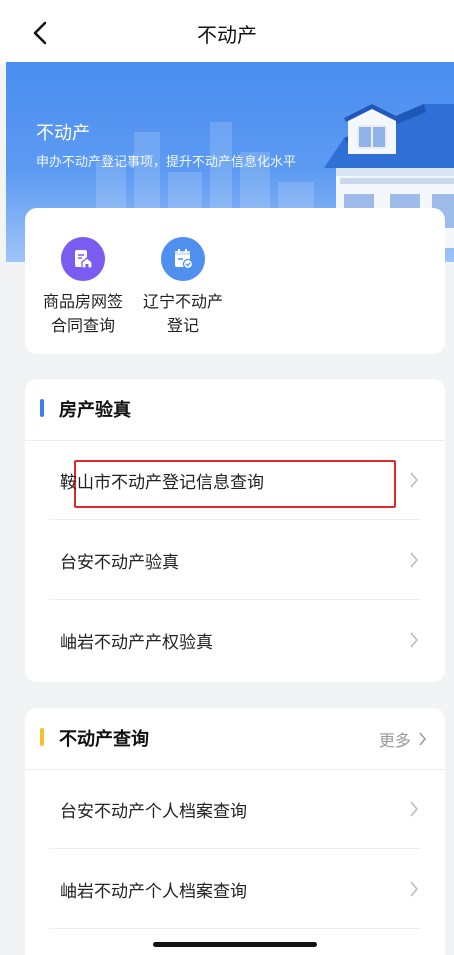  What do you see at coordinates (153, 892) in the screenshot?
I see `list-item-label: 岫岩不动产个人档案查询` at bounding box center [153, 892].